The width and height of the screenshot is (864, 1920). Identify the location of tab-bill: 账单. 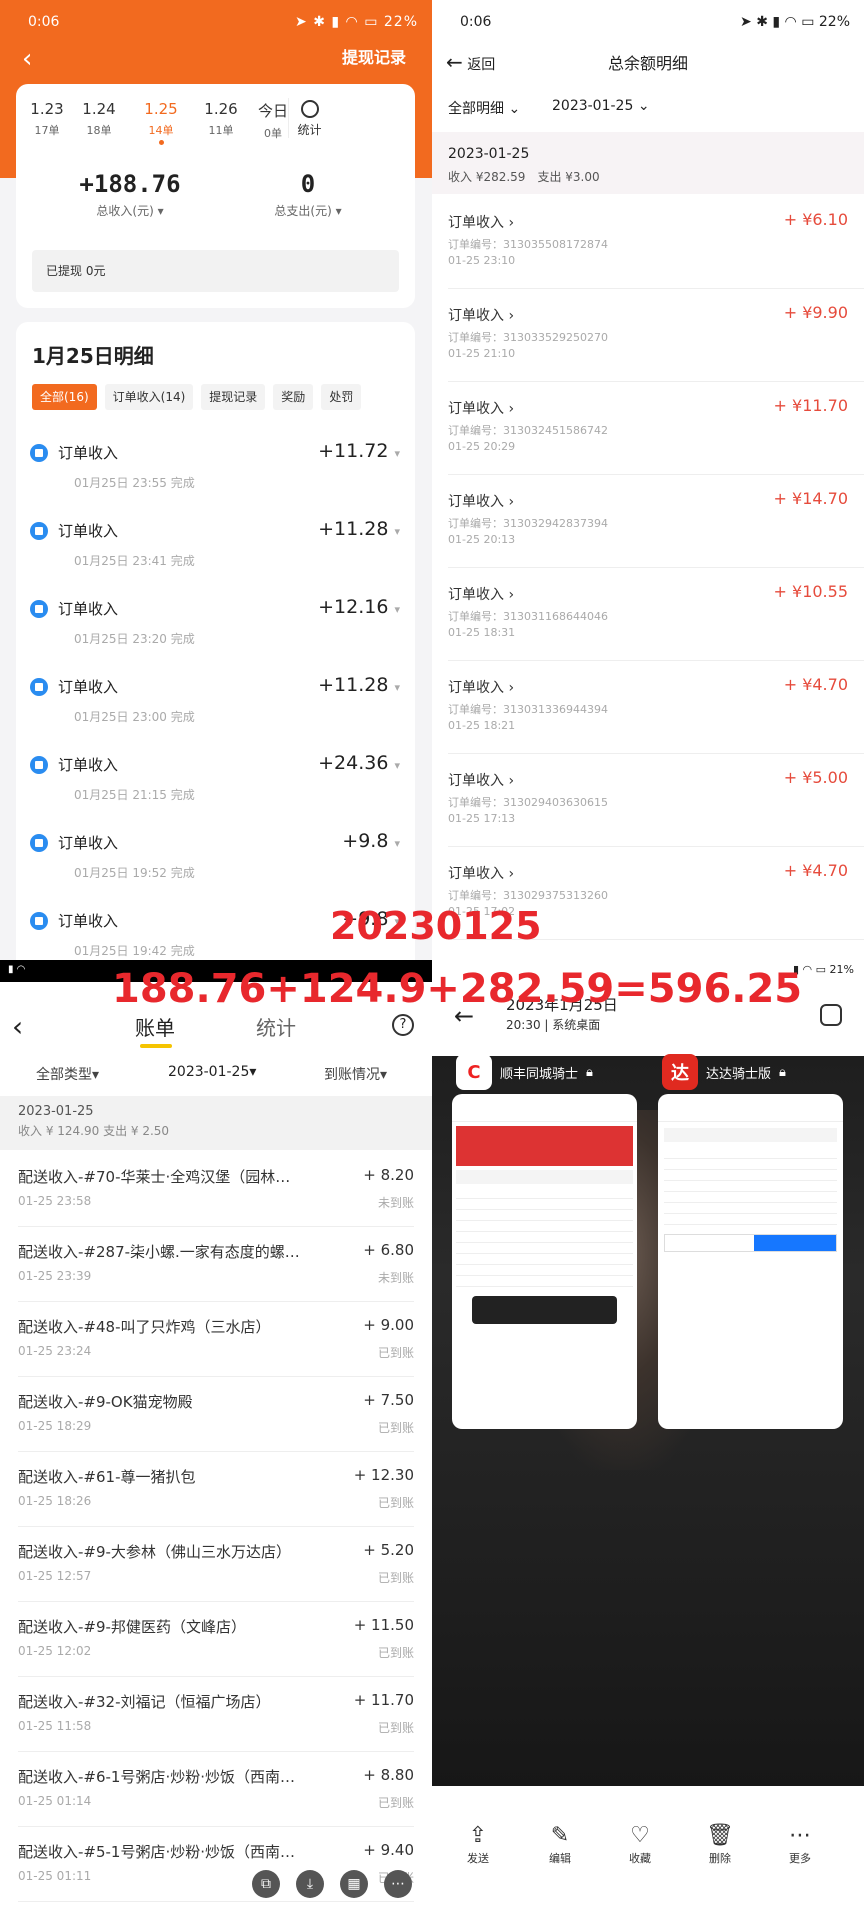
(155, 1026).